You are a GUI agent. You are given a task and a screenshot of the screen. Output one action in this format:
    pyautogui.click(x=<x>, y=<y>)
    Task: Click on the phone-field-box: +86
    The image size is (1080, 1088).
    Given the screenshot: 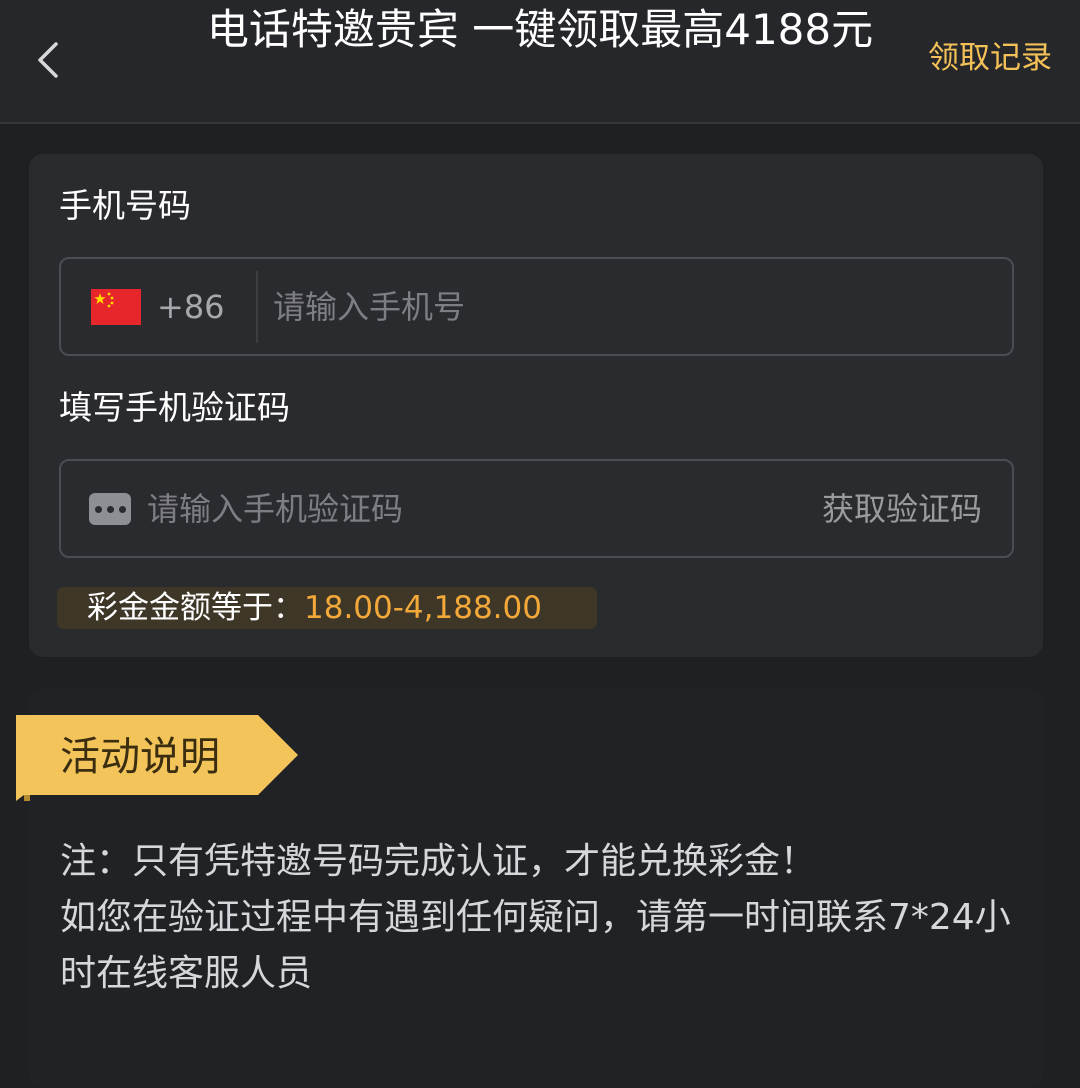 What is the action you would take?
    pyautogui.click(x=536, y=306)
    